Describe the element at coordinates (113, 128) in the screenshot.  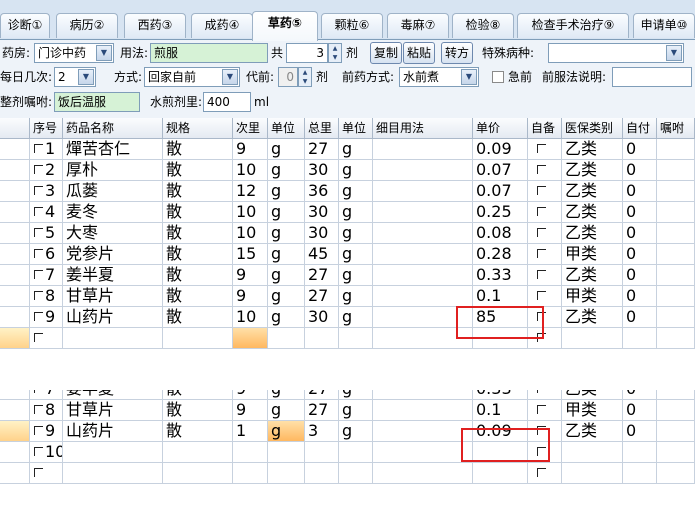
I see `header-drug-name: 药品名称` at that location.